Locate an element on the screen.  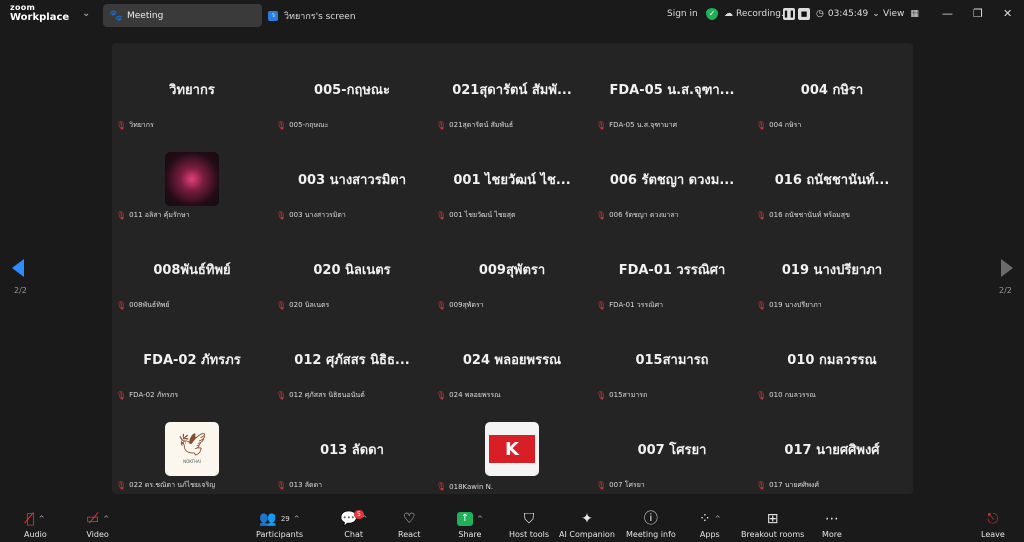
participants-button: 👥 29 ^ Participants is located at coordinates (279, 524).